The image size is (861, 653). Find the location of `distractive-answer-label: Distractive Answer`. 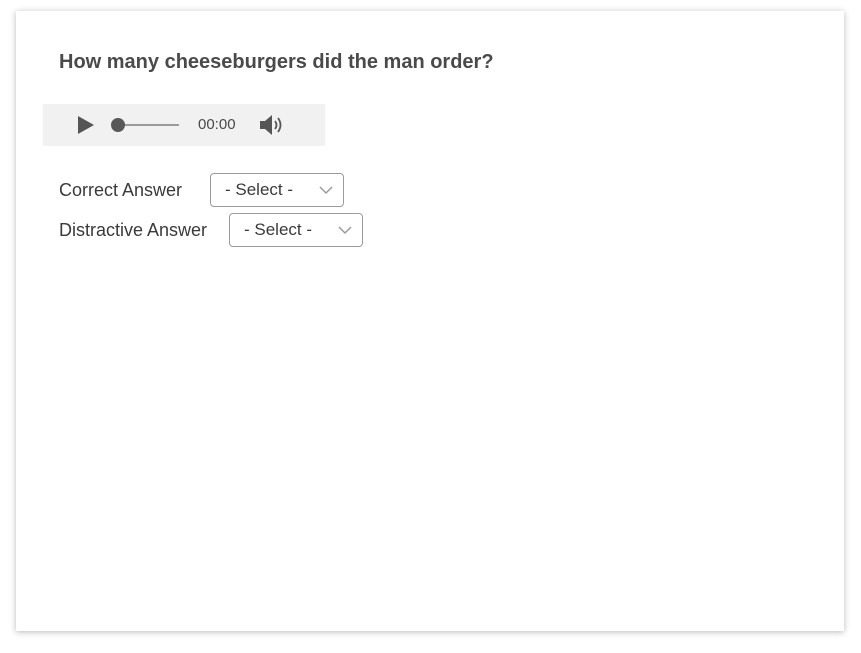

distractive-answer-label: Distractive Answer is located at coordinates (133, 230).